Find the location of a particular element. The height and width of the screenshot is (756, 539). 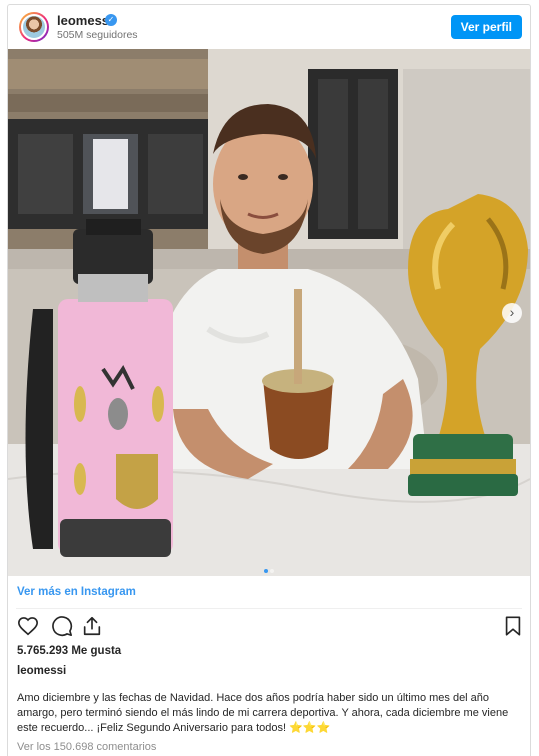

carousel-dot is located at coordinates (272, 571).